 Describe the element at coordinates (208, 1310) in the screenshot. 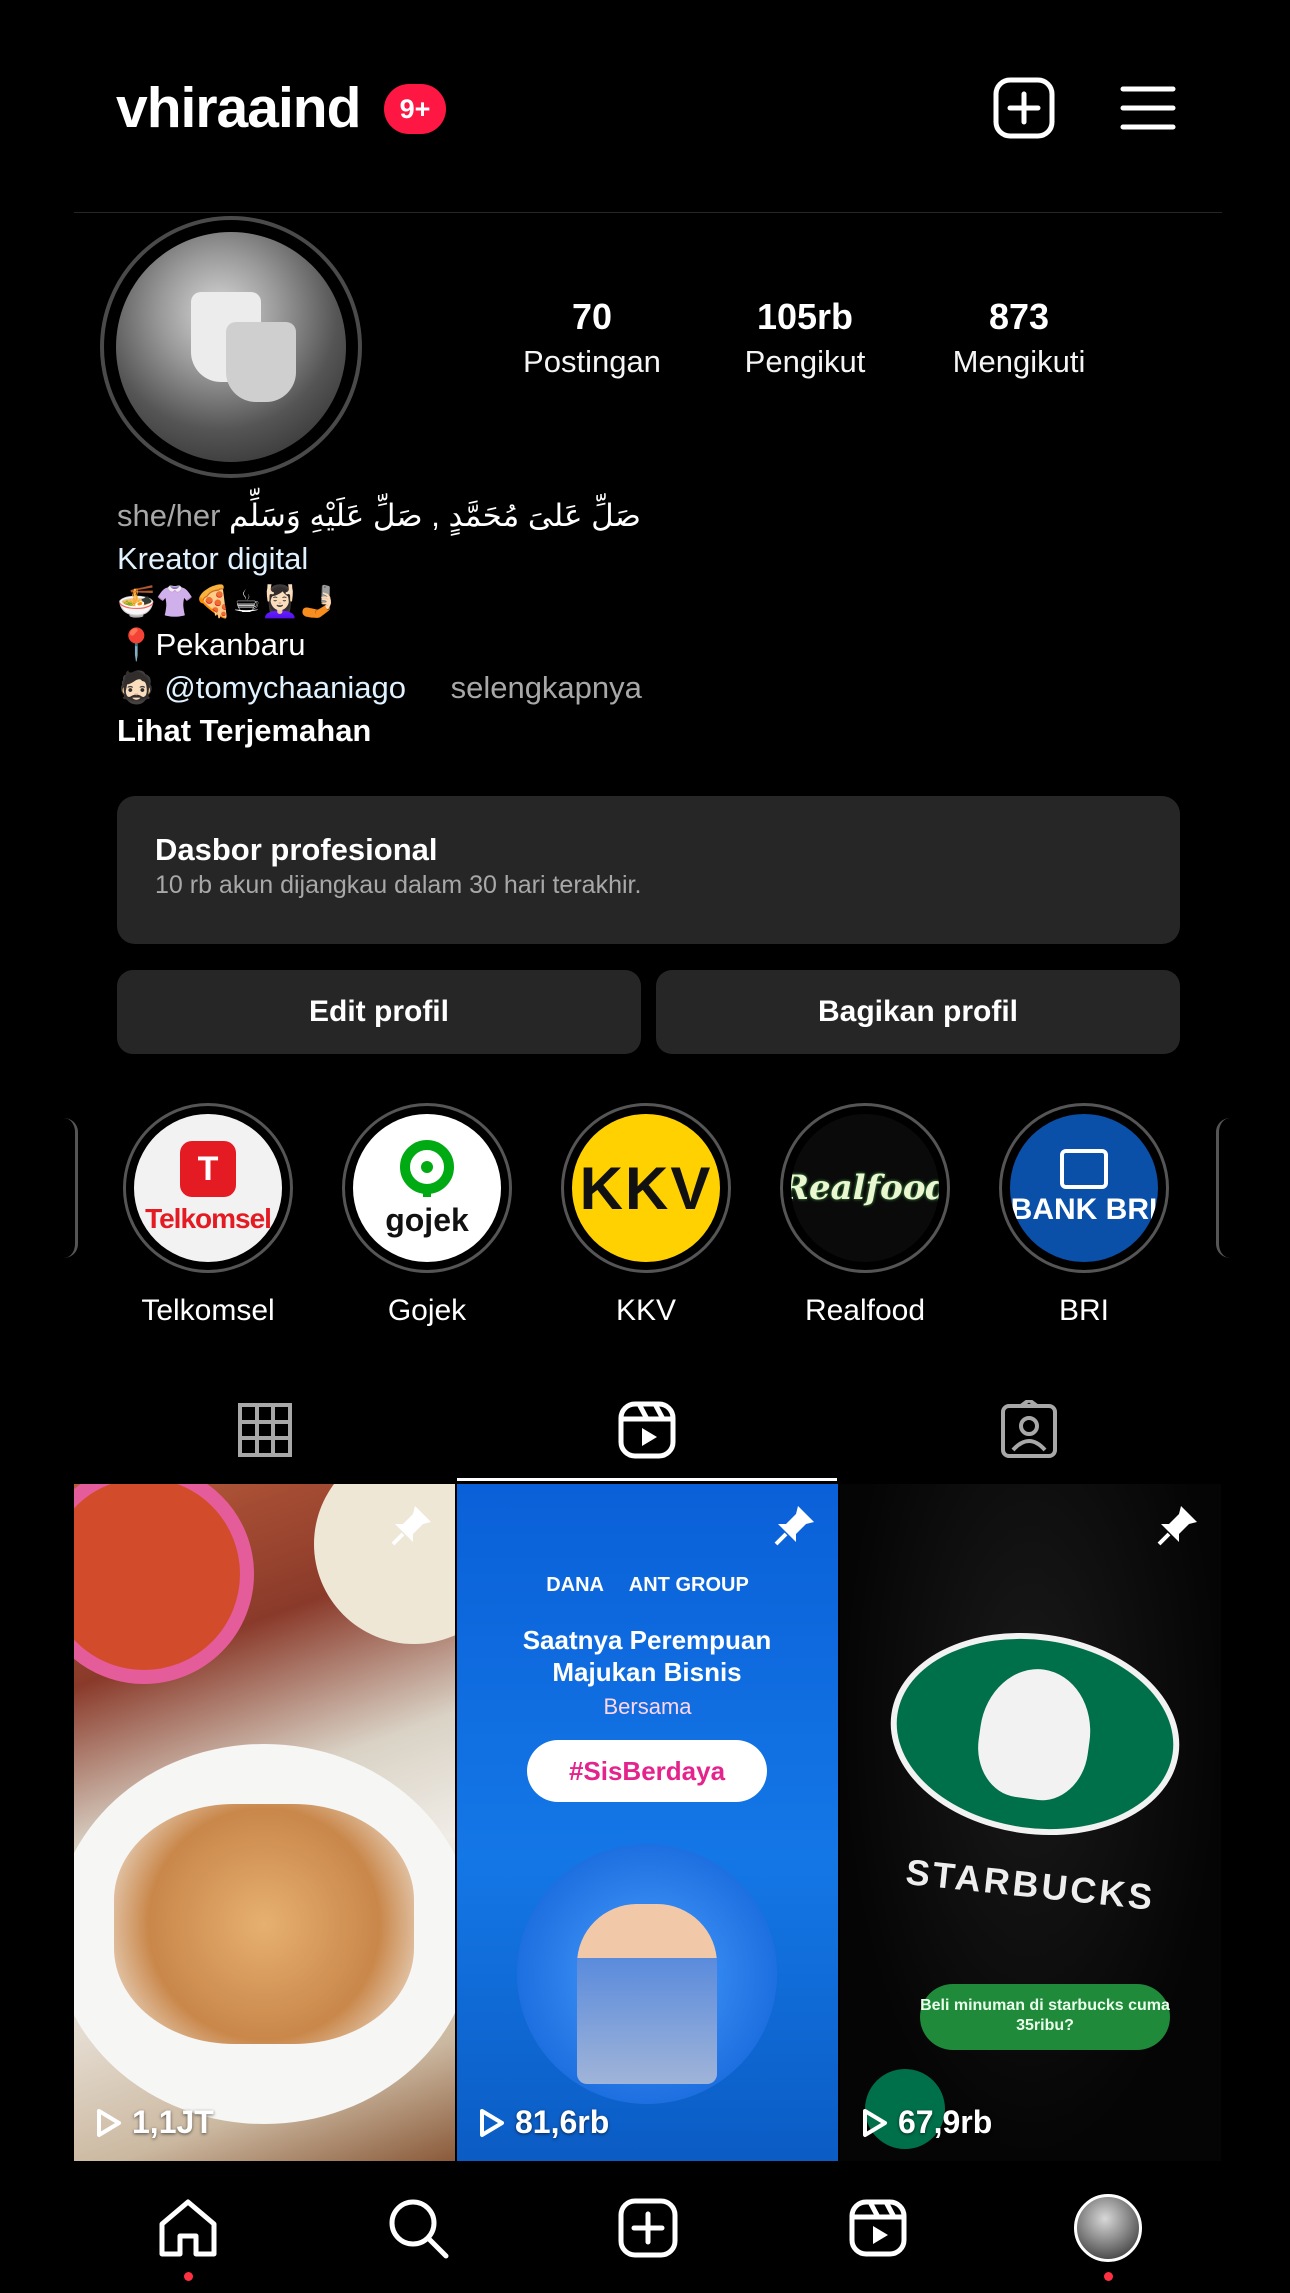

I see `highlight-label: Telkomsel` at that location.